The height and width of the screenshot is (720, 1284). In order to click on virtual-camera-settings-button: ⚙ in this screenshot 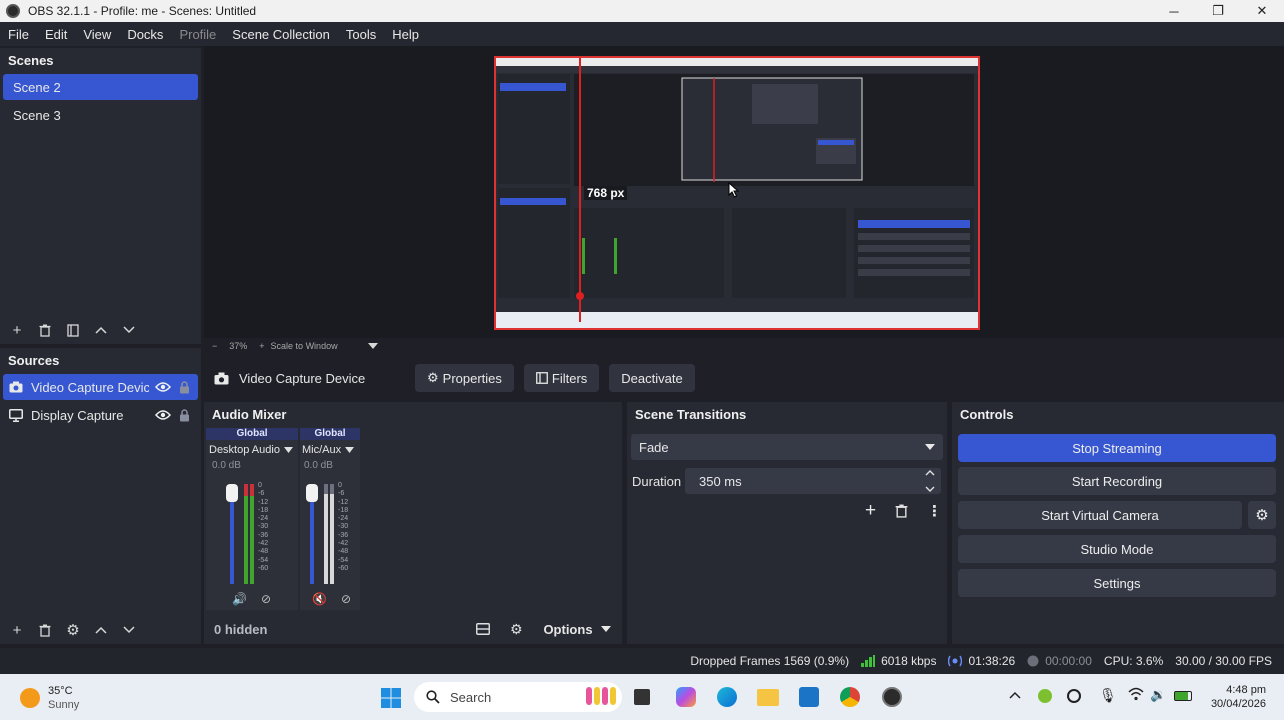, I will do `click(1262, 515)`.